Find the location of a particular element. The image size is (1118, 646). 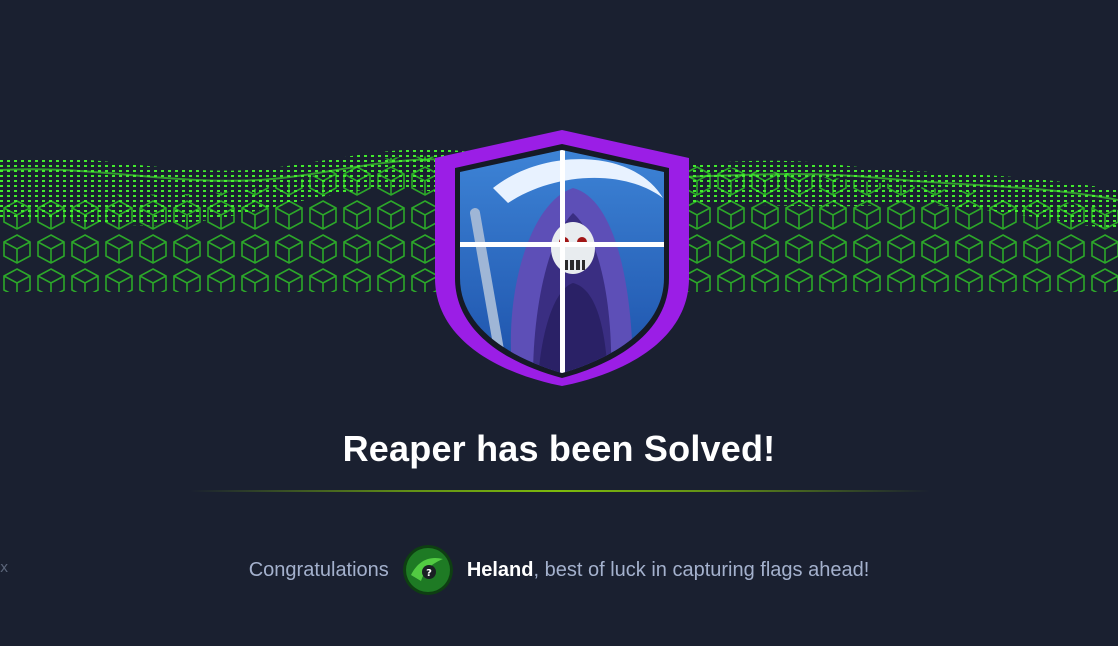

solved-title: Reaper has been Solved! is located at coordinates (559, 448).